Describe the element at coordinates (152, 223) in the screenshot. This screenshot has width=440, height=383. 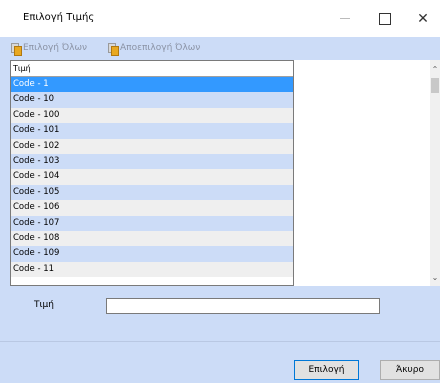
I see `list-item: Code - 107` at that location.